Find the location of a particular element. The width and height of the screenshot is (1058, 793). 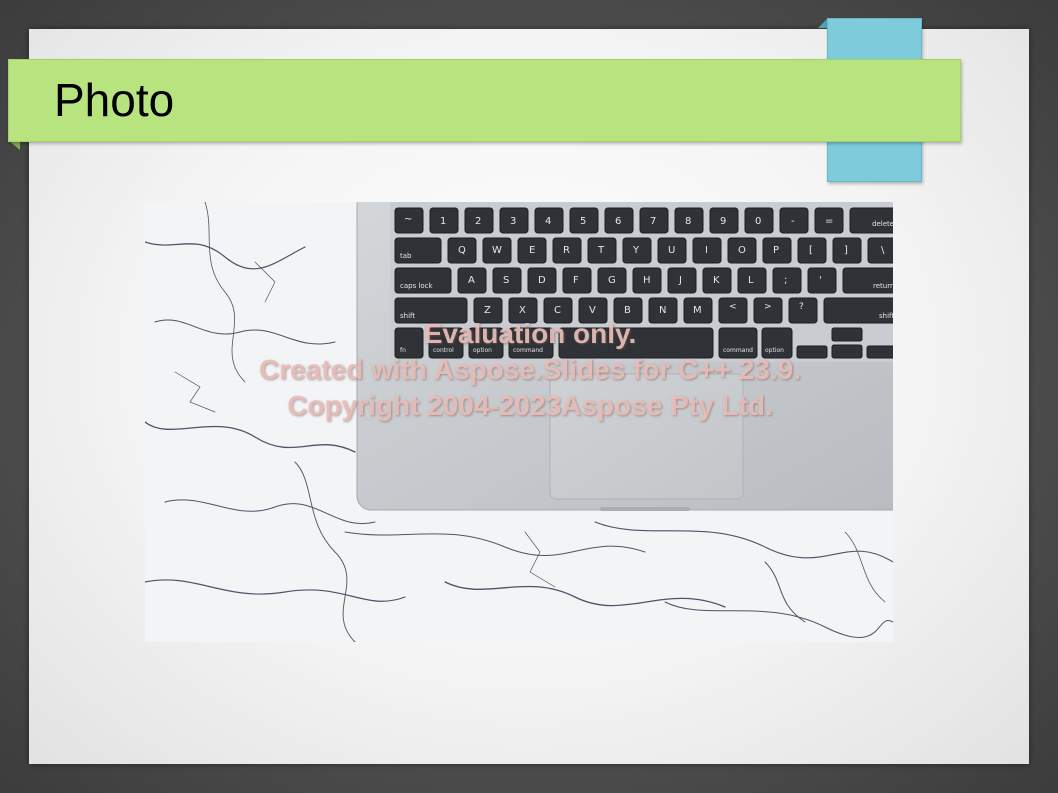

key-3: 3 is located at coordinates (513, 221).